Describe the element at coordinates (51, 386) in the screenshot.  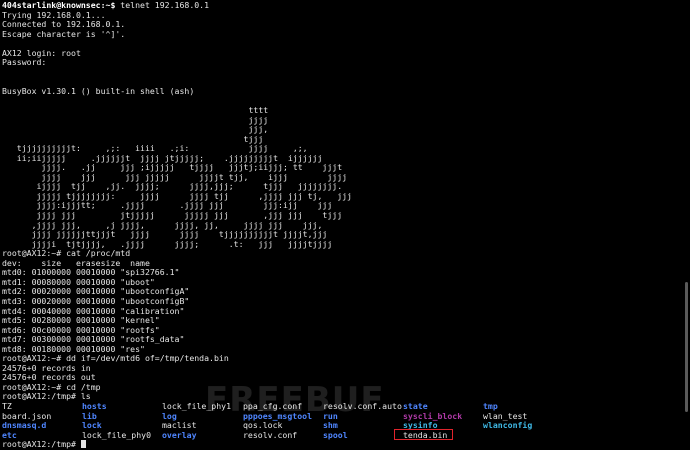
I see `terminal-line: root@AX12:~# cd /tmp` at that location.